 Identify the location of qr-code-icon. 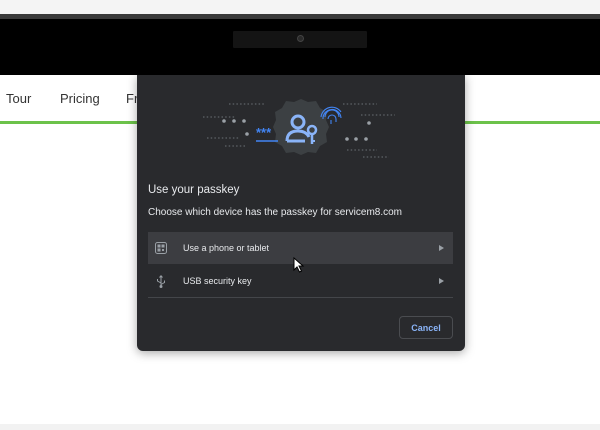
(161, 248).